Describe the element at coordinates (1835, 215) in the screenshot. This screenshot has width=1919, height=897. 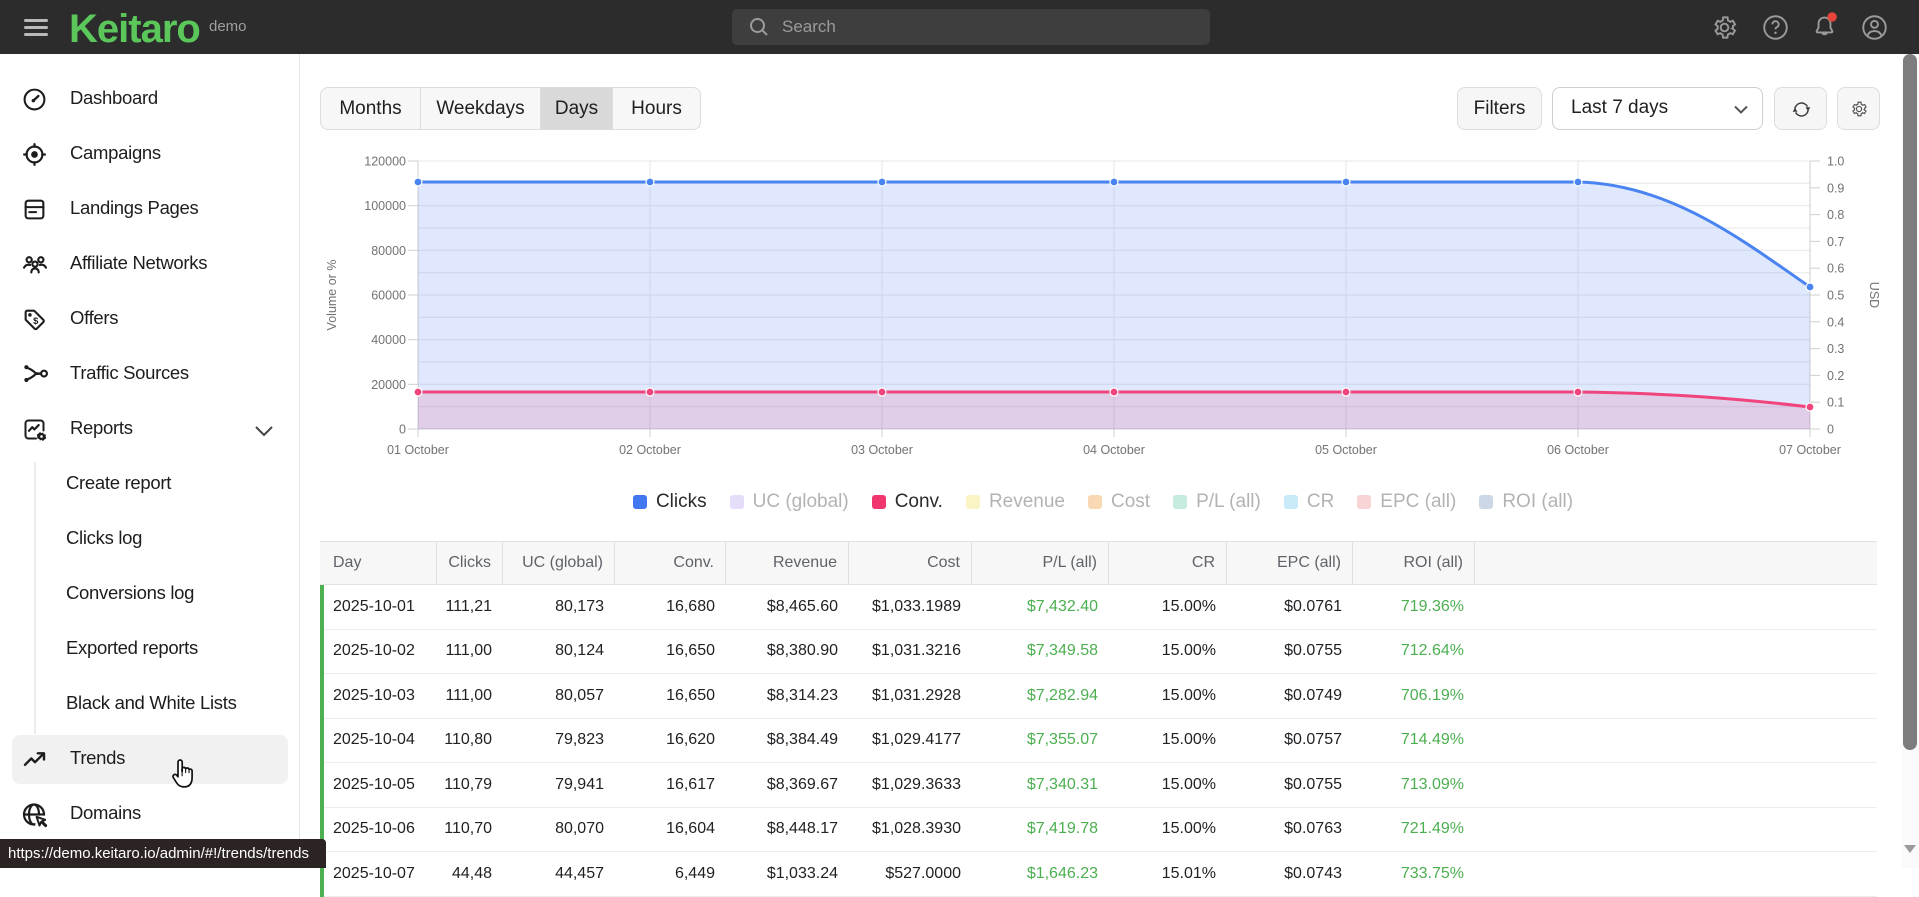
I see `svg-text: 0.8` at that location.